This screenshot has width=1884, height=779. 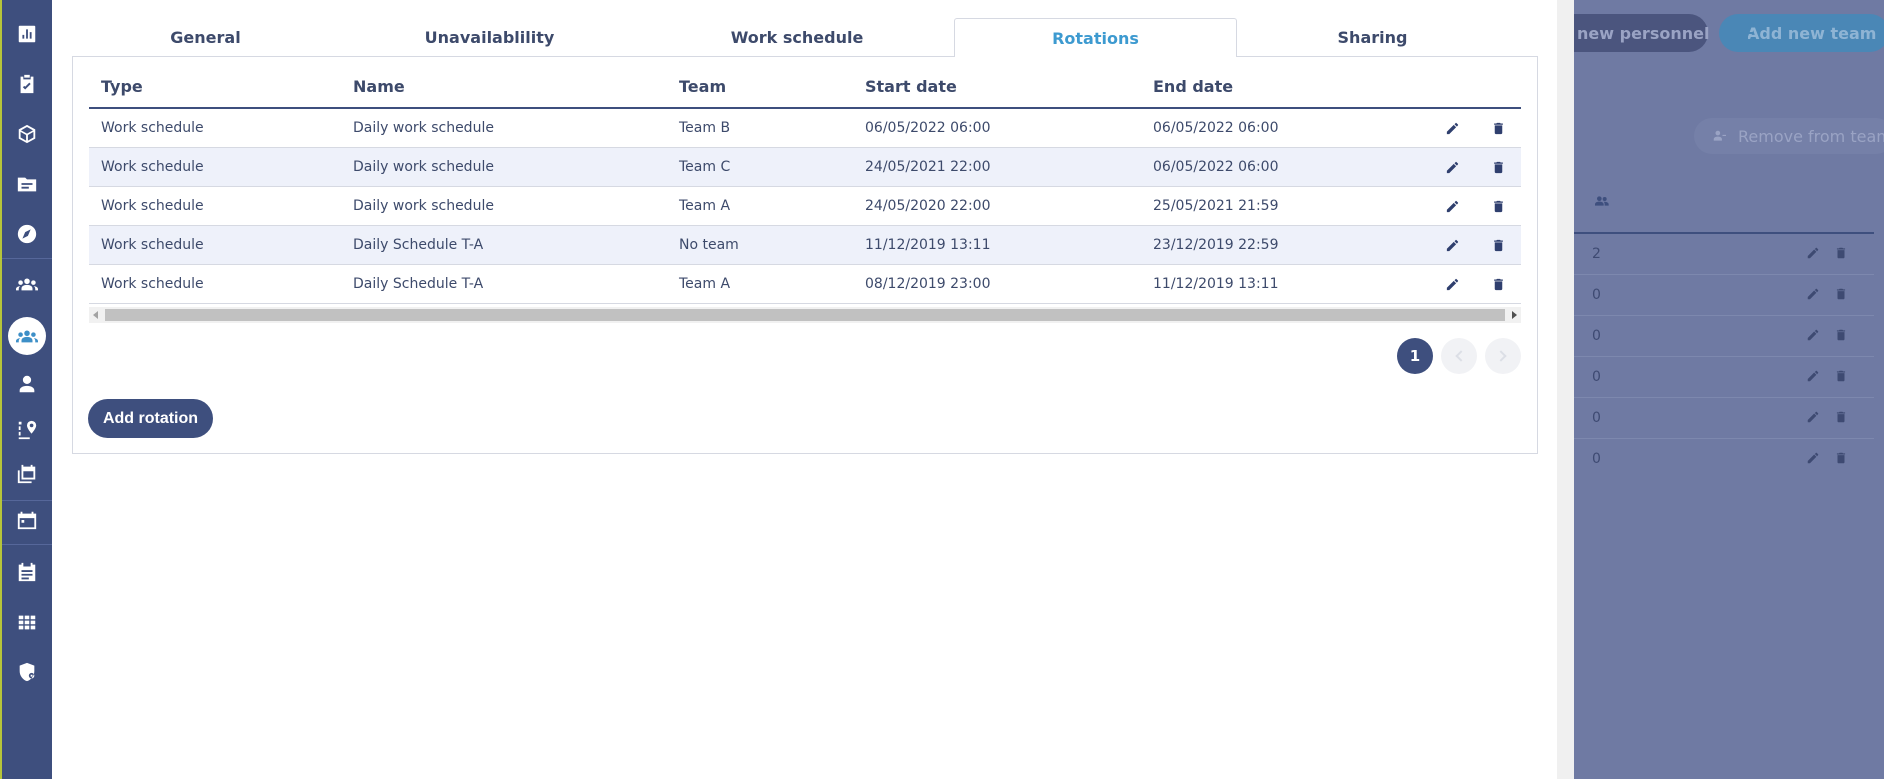 What do you see at coordinates (928, 167) in the screenshot?
I see `cell-start-date: 24/05/2021 22:00` at bounding box center [928, 167].